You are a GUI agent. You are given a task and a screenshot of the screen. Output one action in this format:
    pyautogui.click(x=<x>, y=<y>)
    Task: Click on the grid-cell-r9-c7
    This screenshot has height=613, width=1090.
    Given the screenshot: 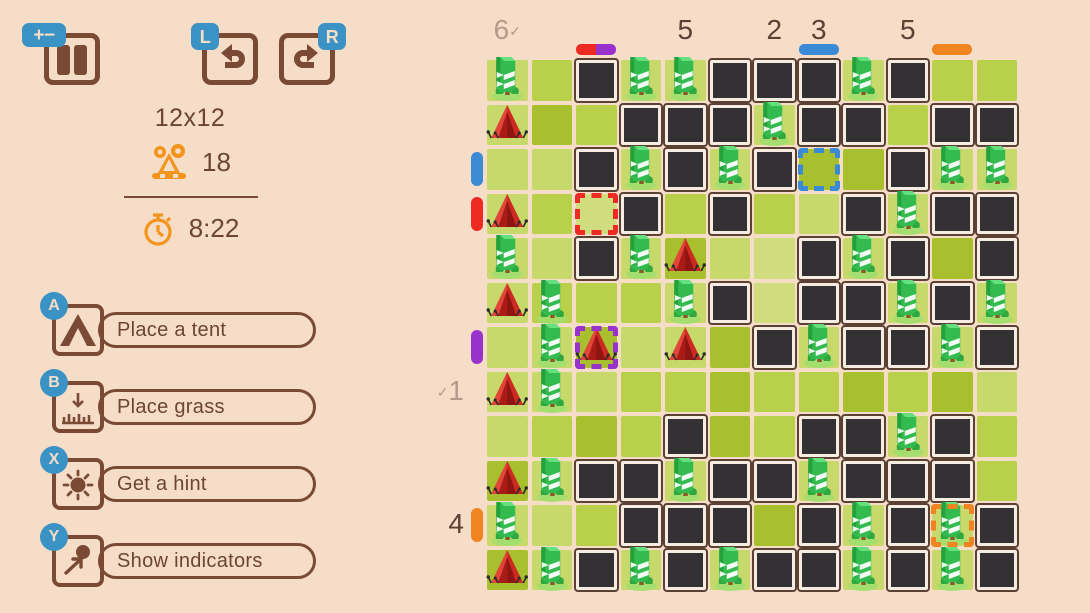 What is the action you would take?
    pyautogui.click(x=774, y=436)
    